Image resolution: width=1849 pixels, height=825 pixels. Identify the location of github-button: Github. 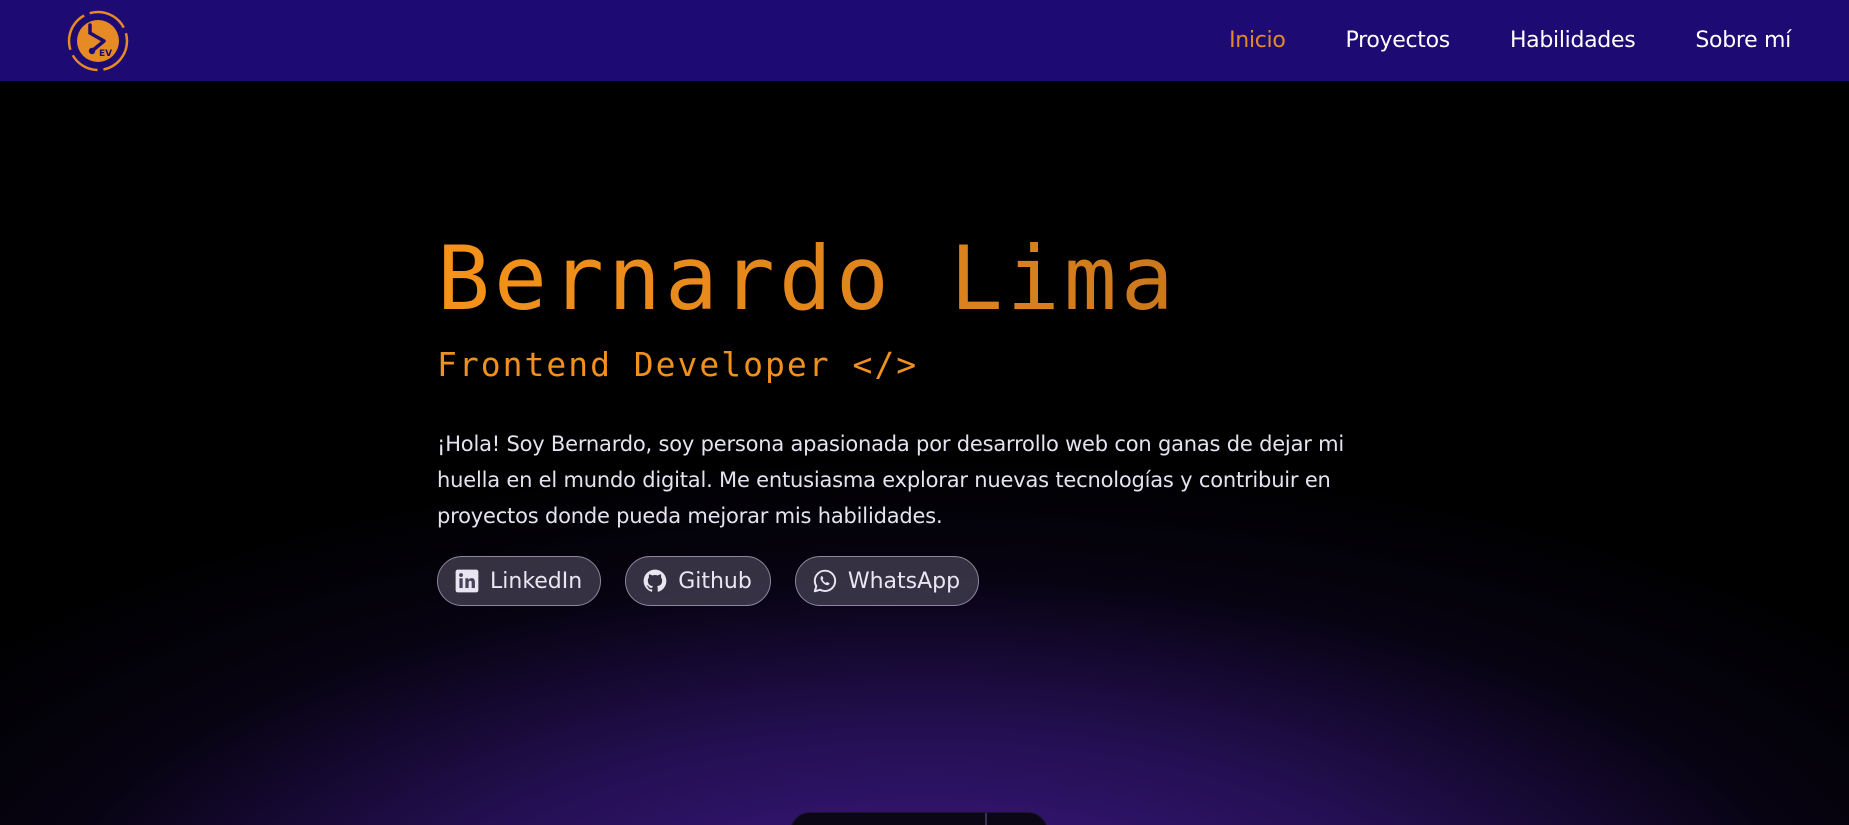
(698, 581).